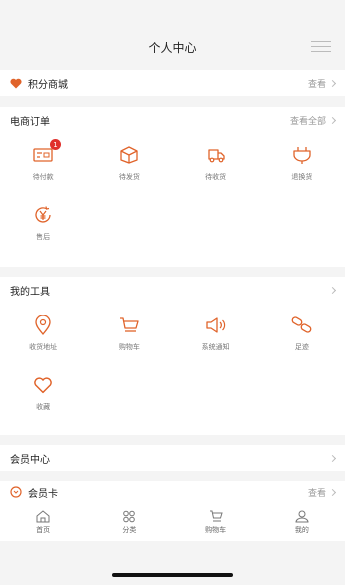 The image size is (345, 585). I want to click on user-icon, so click(302, 516).